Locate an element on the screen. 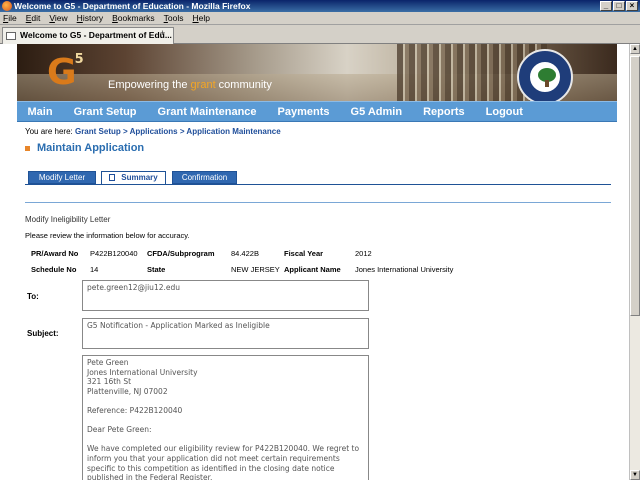  section-label: Modify Ineligibility Letter is located at coordinates (68, 219).